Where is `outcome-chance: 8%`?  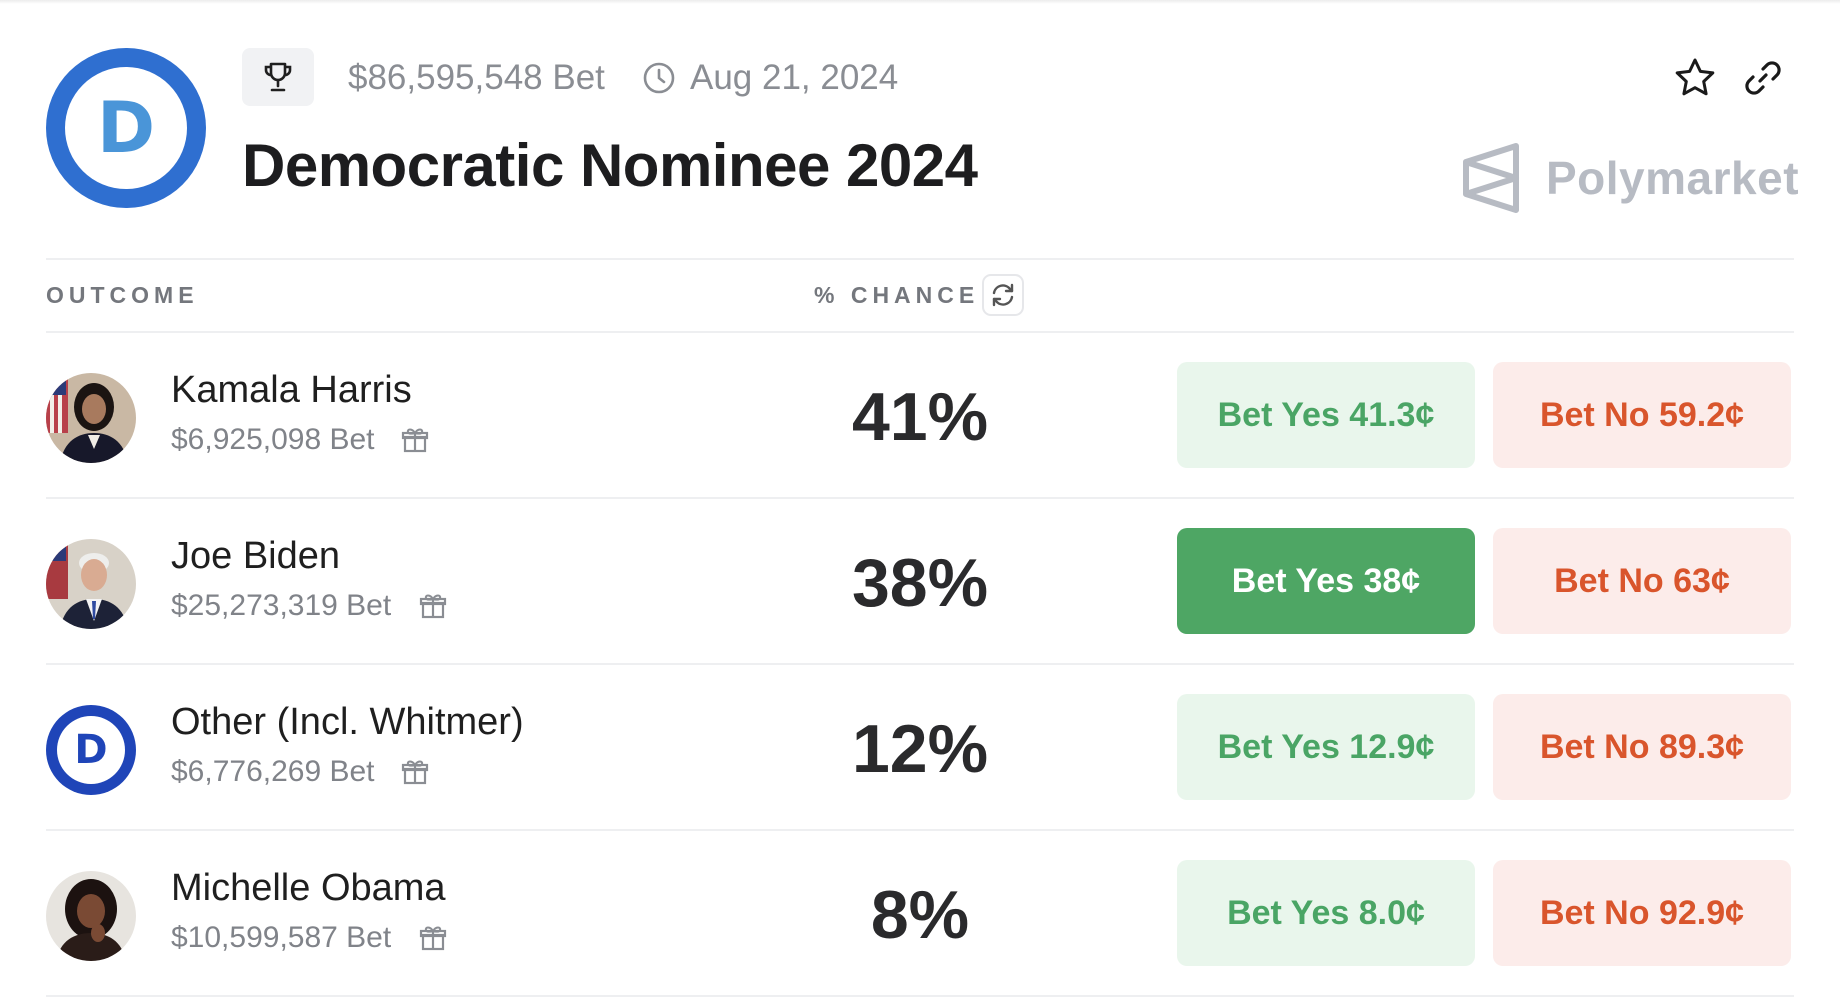 outcome-chance: 8% is located at coordinates (920, 915).